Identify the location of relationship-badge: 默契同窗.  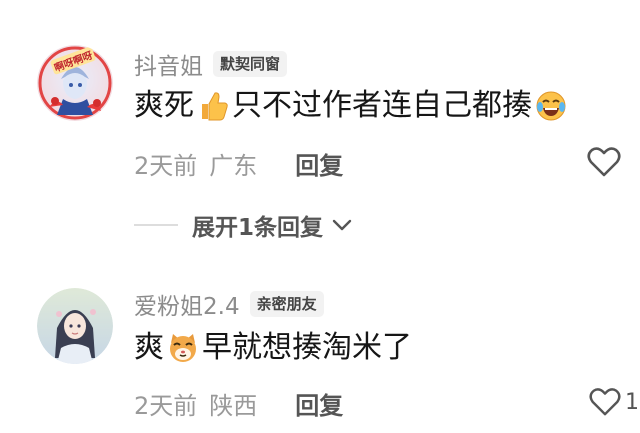
(250, 64).